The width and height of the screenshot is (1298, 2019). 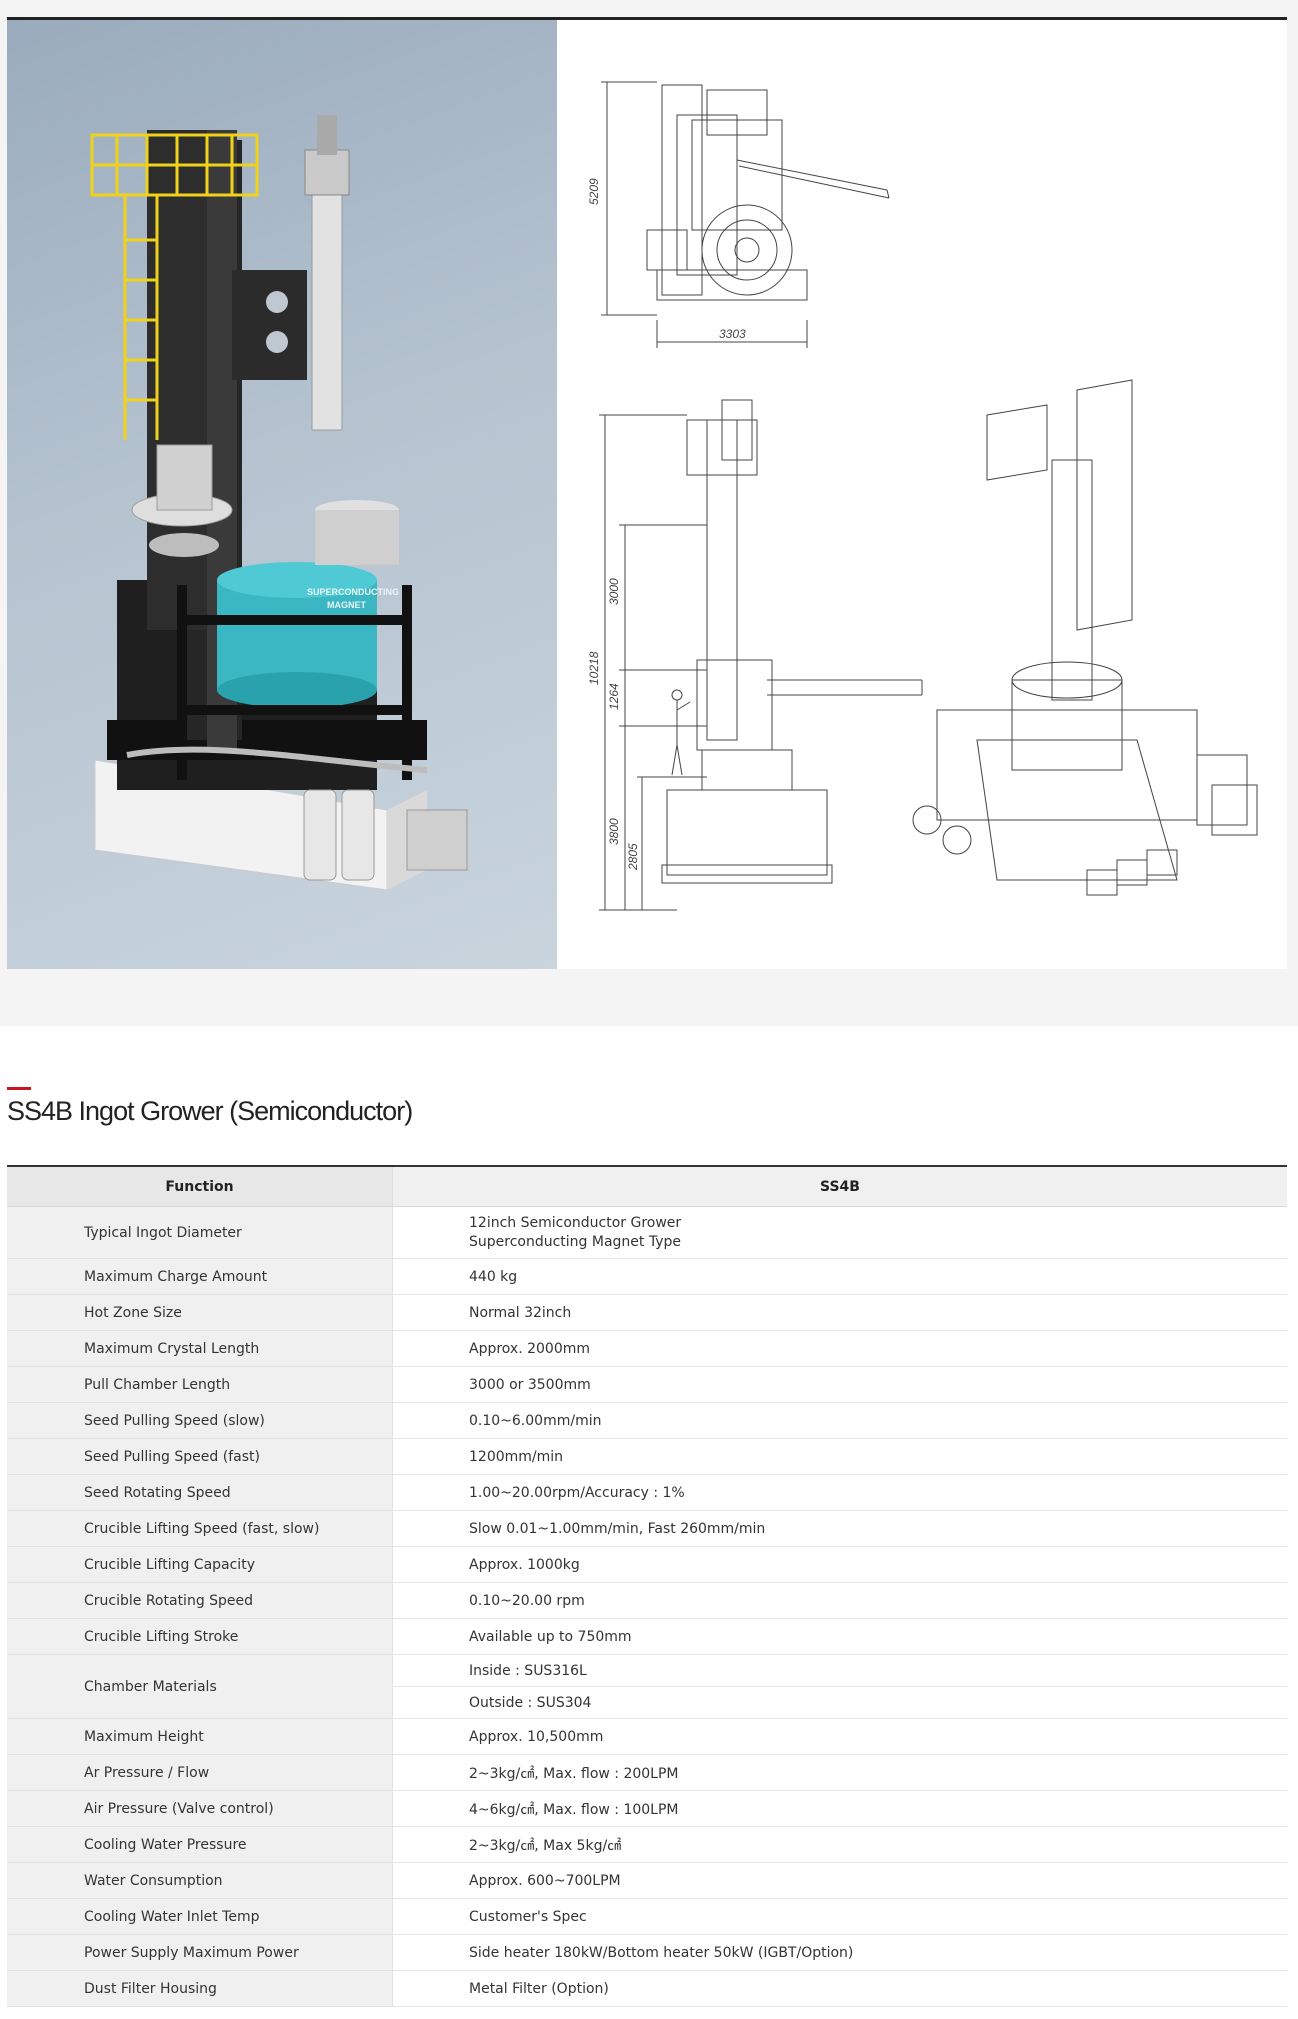 I want to click on row-value: 1200mm/min, so click(x=839, y=1456).